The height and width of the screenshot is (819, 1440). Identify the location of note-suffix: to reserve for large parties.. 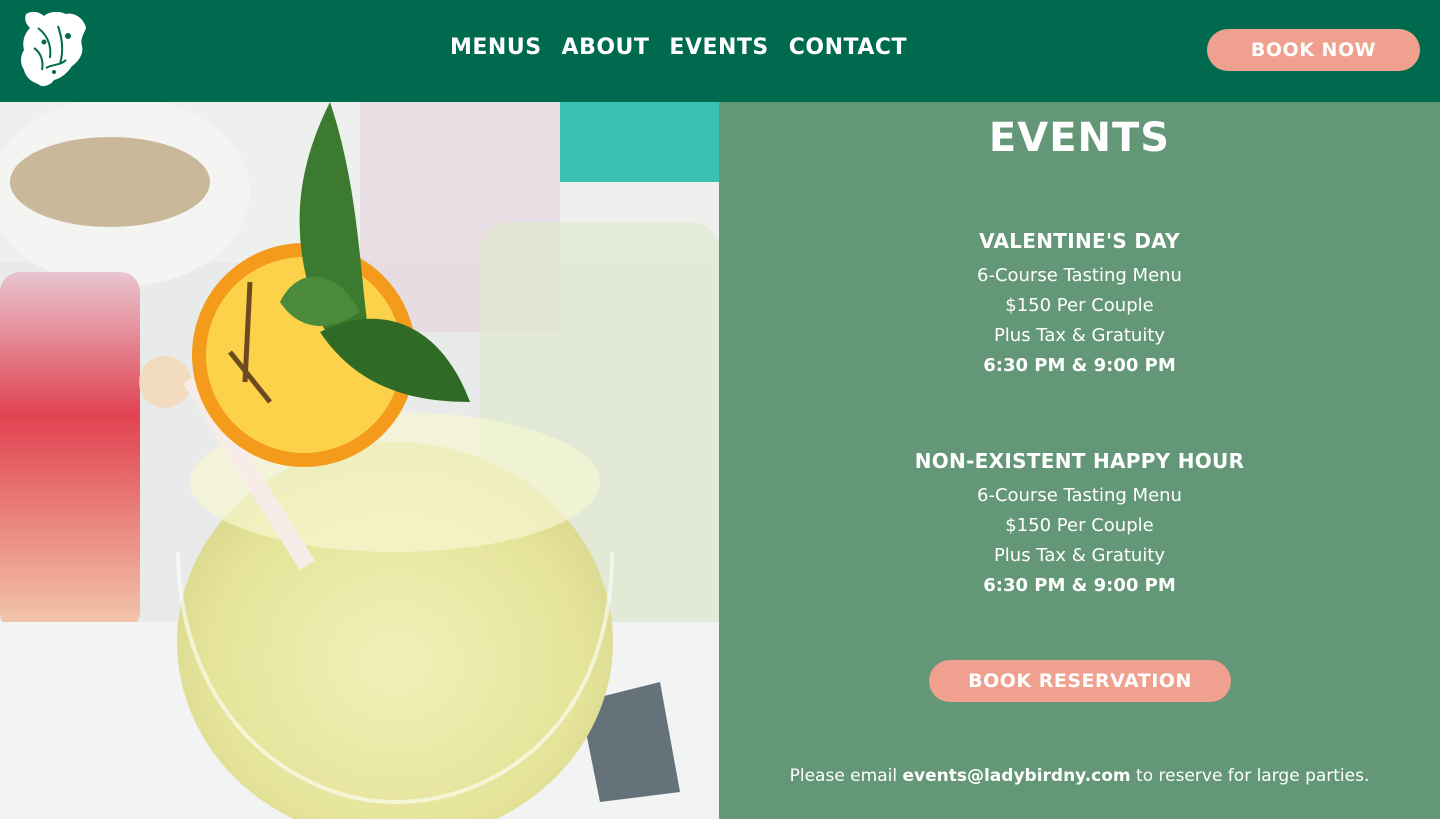
(1253, 776).